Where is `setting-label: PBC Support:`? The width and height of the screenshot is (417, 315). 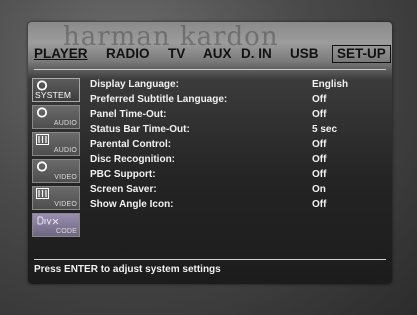 setting-label: PBC Support: is located at coordinates (123, 174).